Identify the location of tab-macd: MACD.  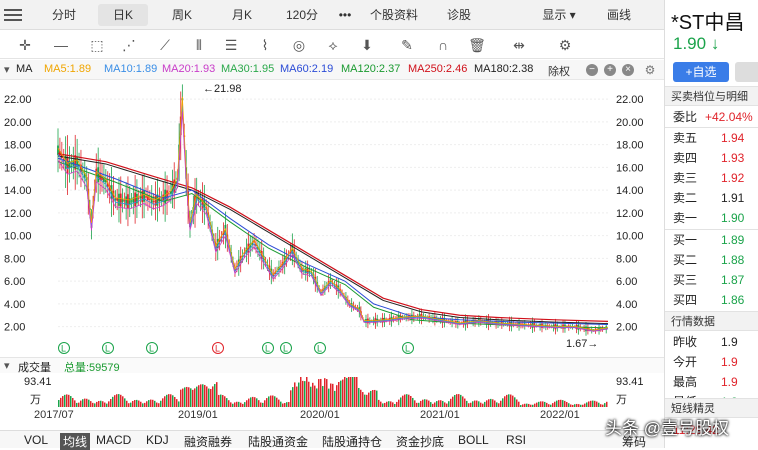
(113, 440).